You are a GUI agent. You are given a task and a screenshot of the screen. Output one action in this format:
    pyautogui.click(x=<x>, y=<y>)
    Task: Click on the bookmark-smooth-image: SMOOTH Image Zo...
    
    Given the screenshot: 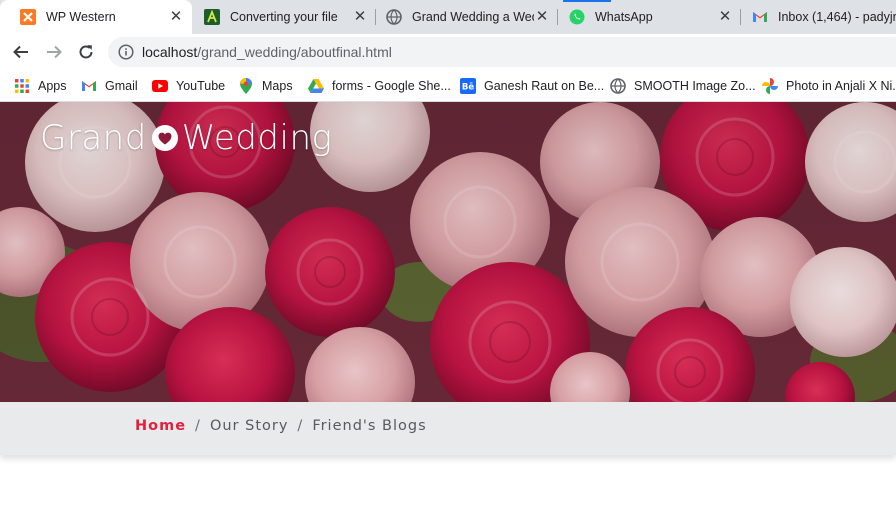 What is the action you would take?
    pyautogui.click(x=683, y=86)
    